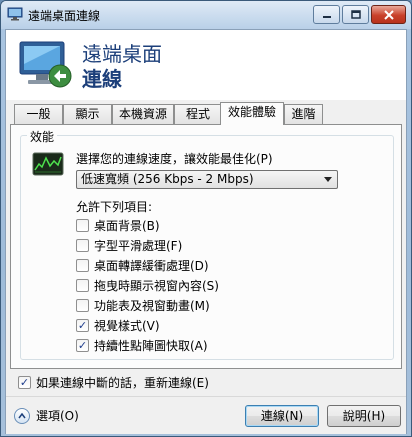 The width and height of the screenshot is (412, 437). Describe the element at coordinates (156, 285) in the screenshot. I see `option-label: 拖曳時顯示視窗內容(S)` at that location.